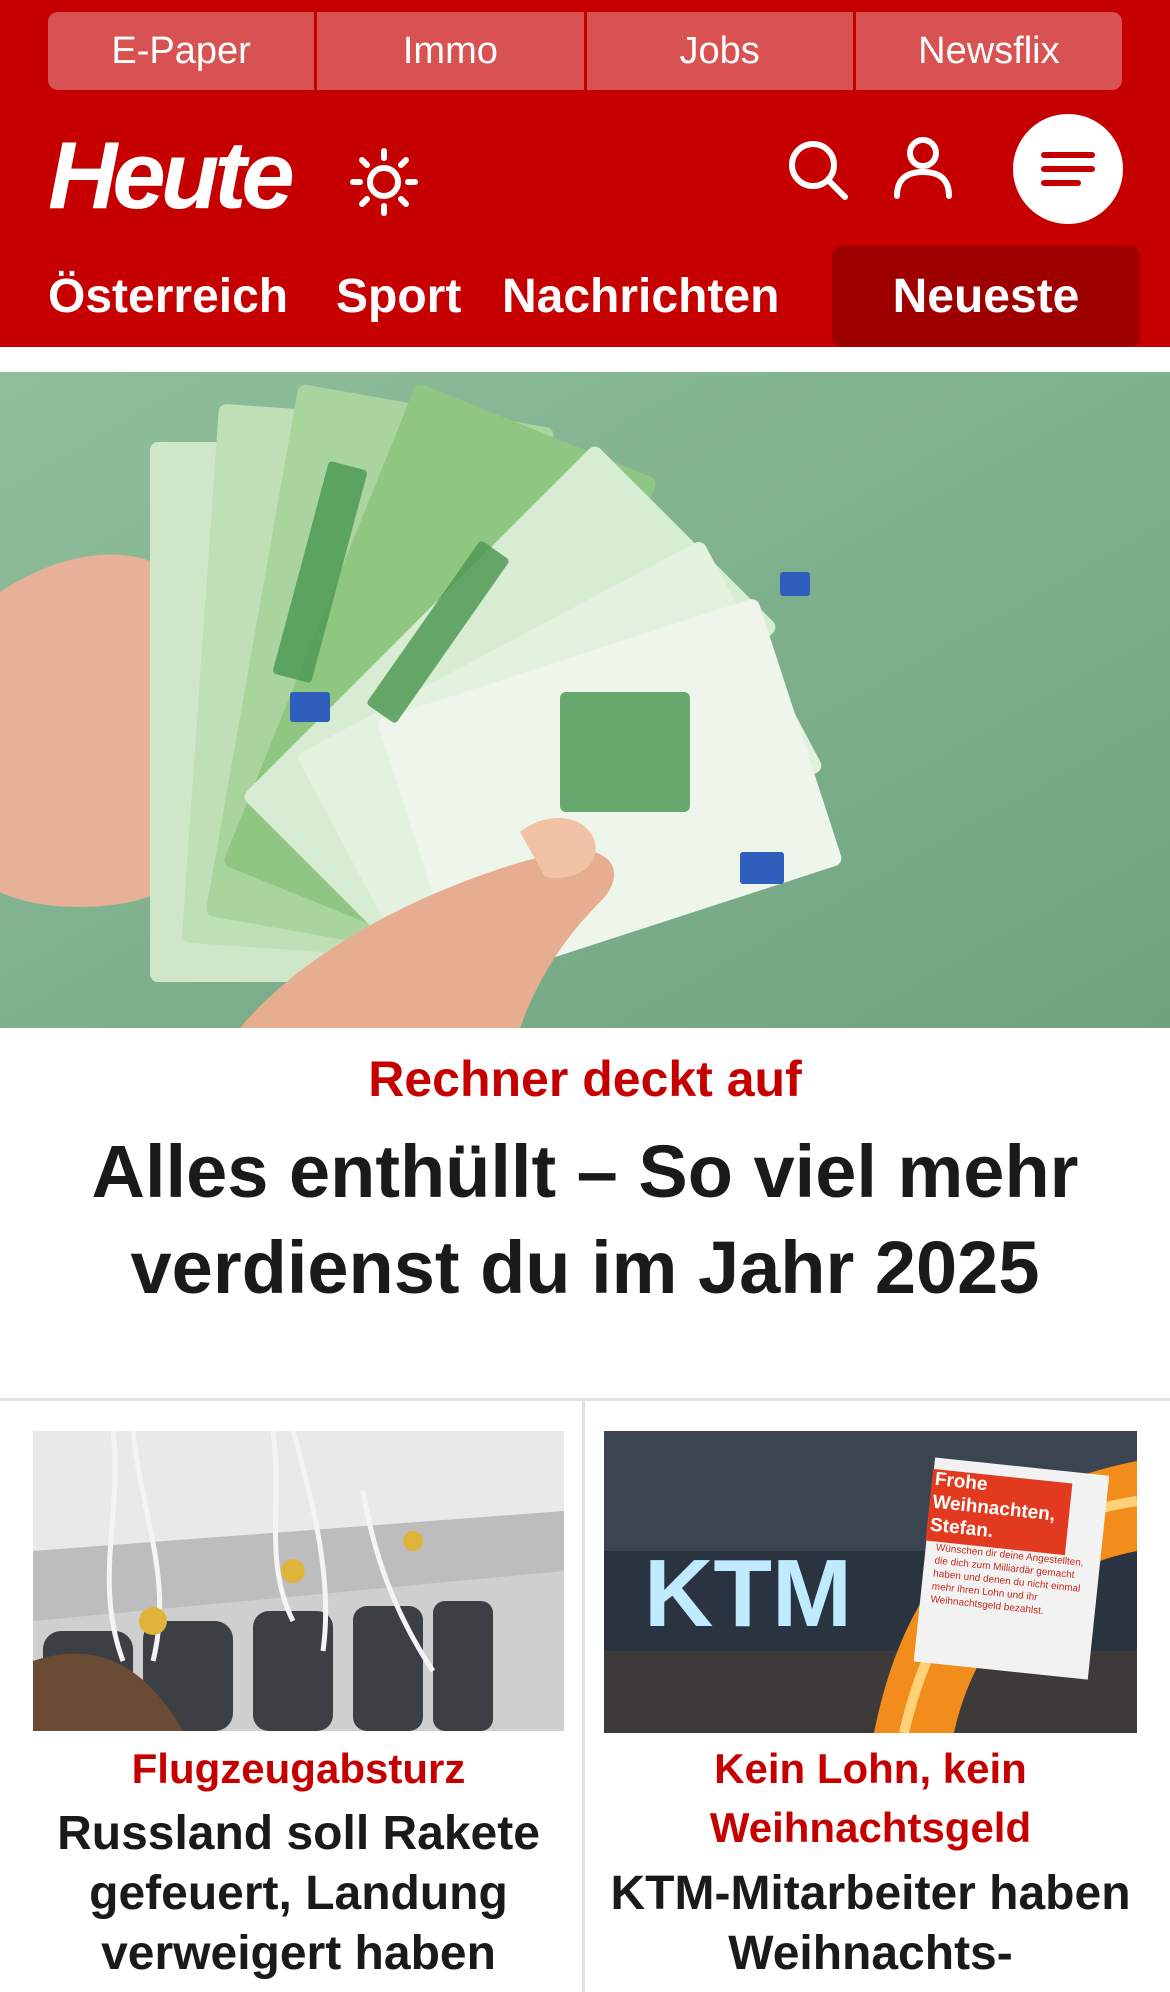  Describe the element at coordinates (298, 1768) in the screenshot. I see `article-kicker: Flugzeugabsturz` at that location.